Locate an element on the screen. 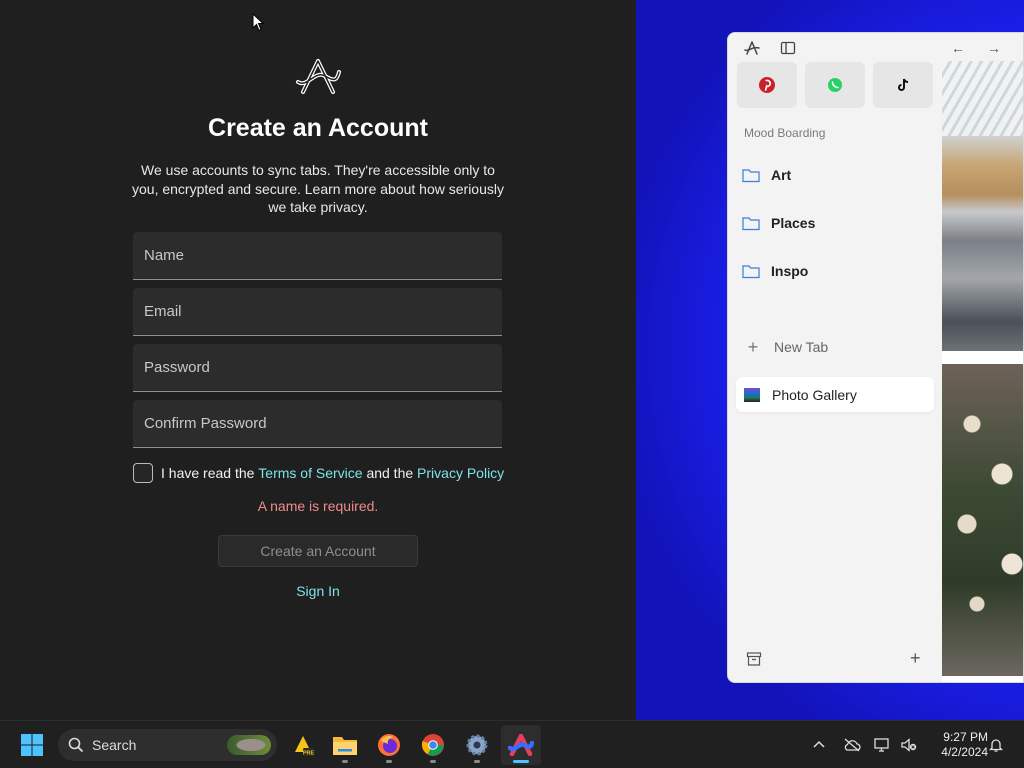  search-highlight-image is located at coordinates (249, 745).